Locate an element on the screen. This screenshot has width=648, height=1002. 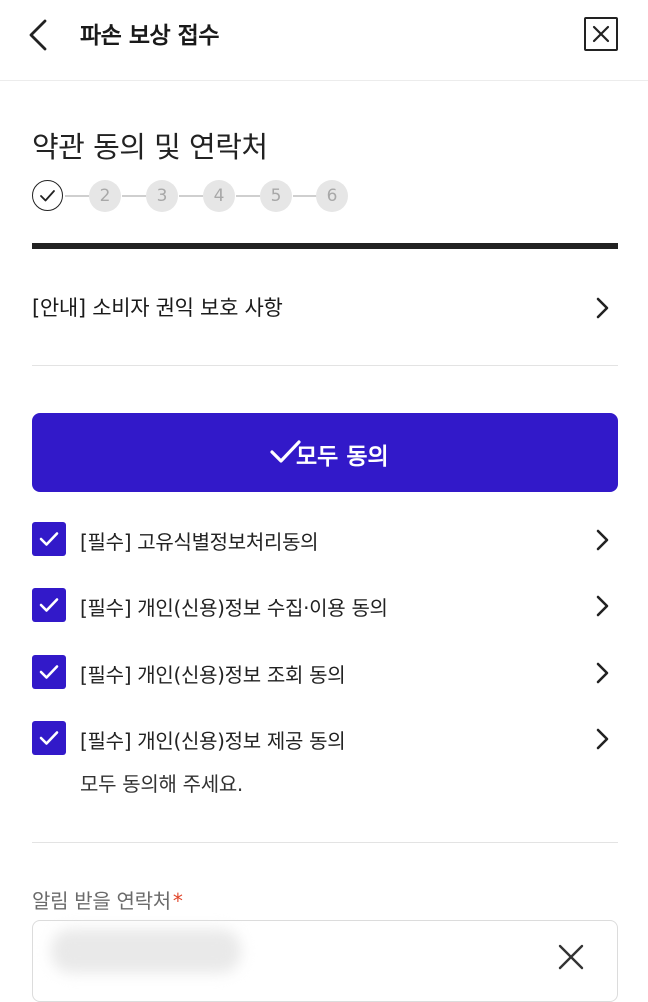
term-row-unique-id: [필수] 고유식별정보처리동의 is located at coordinates (325, 540).